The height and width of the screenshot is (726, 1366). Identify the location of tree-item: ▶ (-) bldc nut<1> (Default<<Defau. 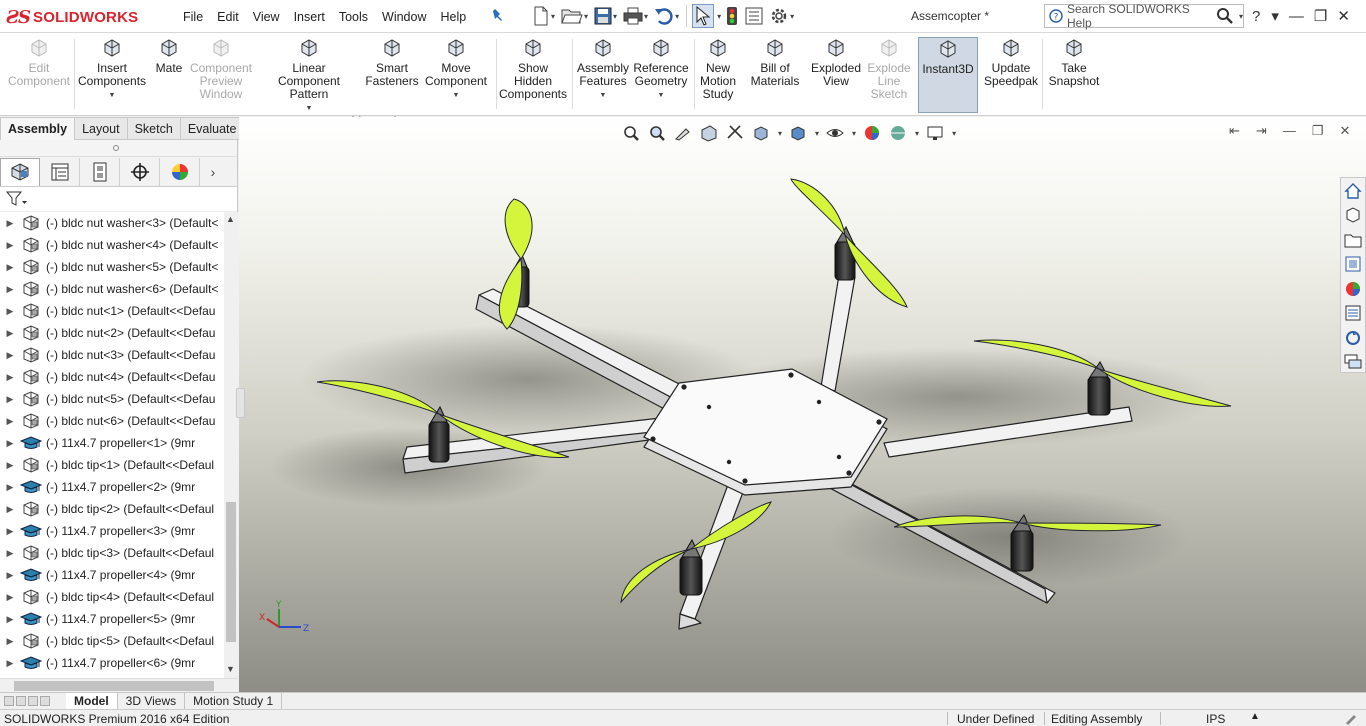
(112, 311).